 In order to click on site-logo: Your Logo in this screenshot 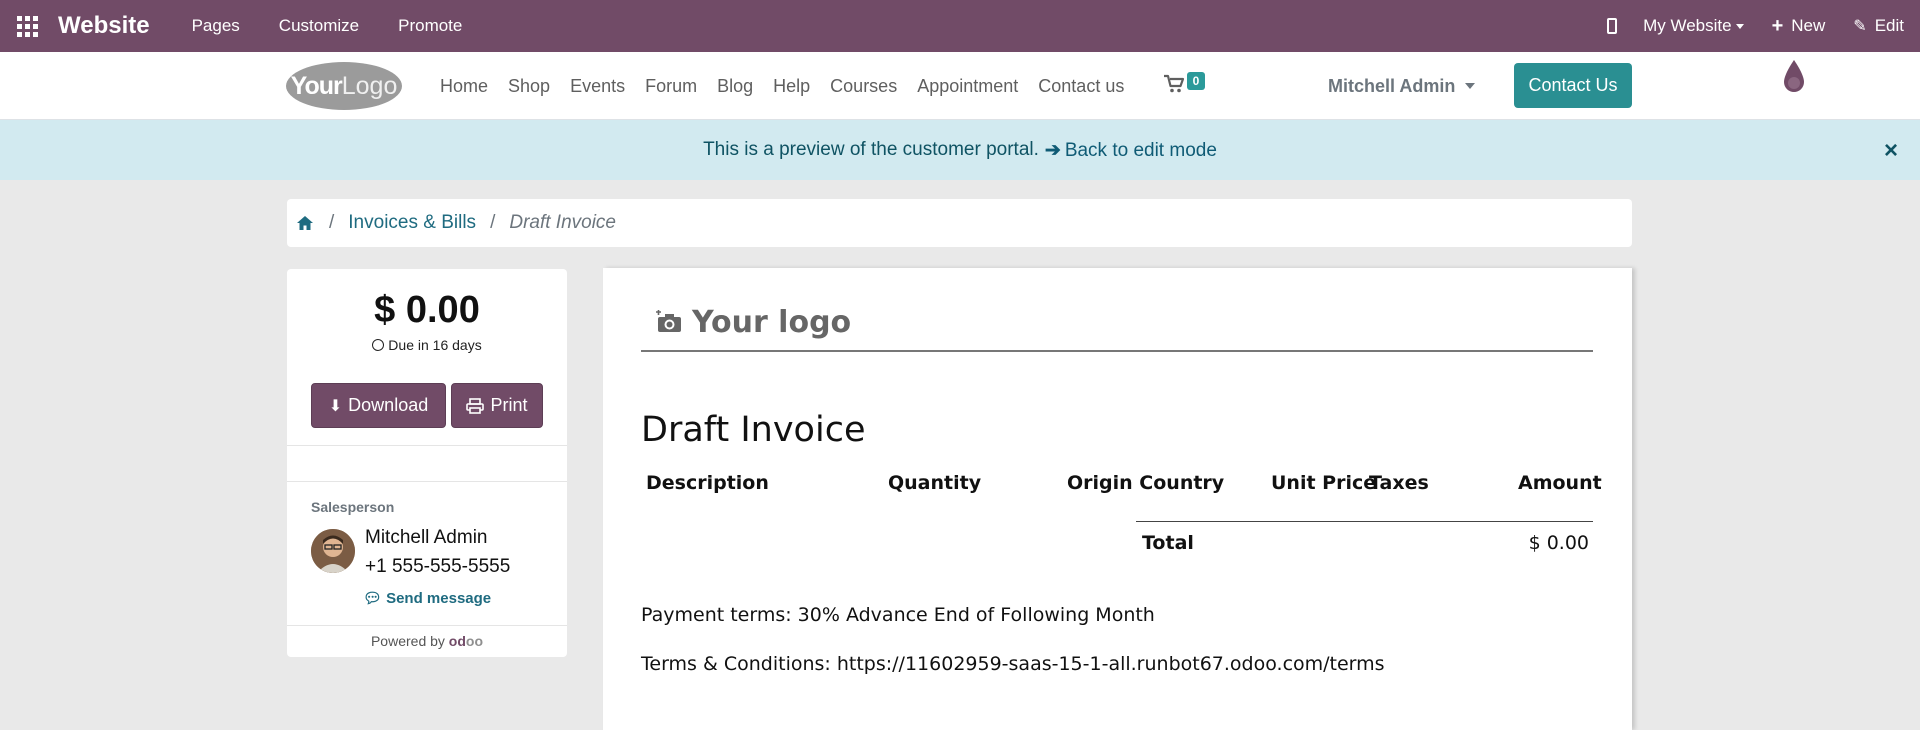, I will do `click(344, 86)`.